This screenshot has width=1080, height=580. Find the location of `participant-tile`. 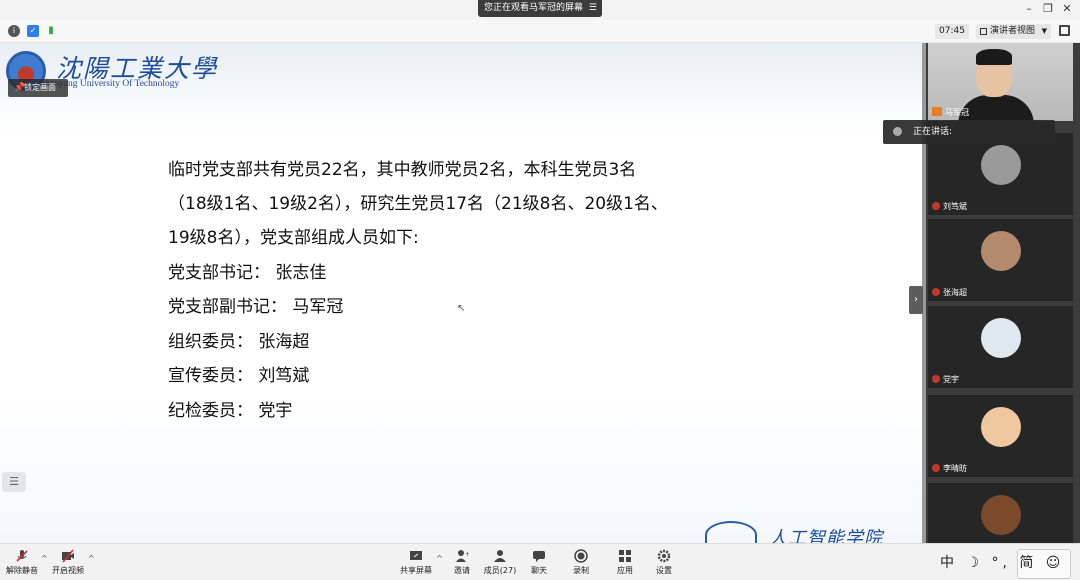

participant-tile is located at coordinates (1000, 513).